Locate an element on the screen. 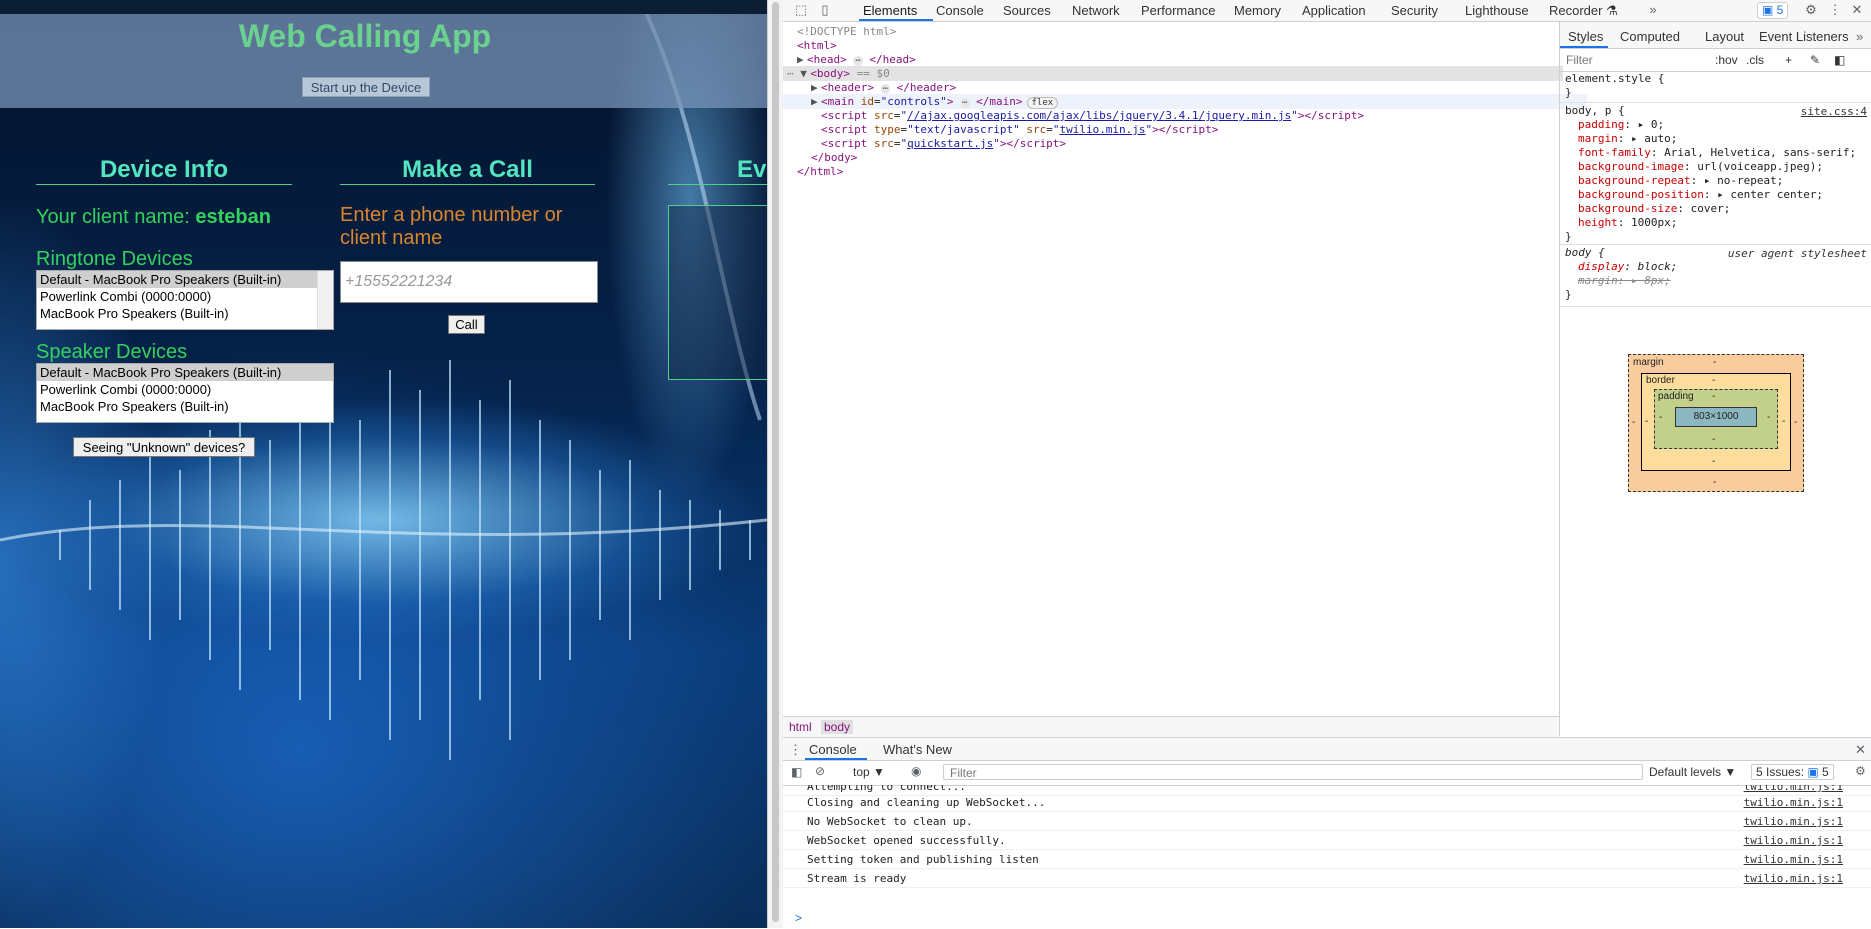 This screenshot has height=929, width=1871. tab-application: Application is located at coordinates (1334, 10).